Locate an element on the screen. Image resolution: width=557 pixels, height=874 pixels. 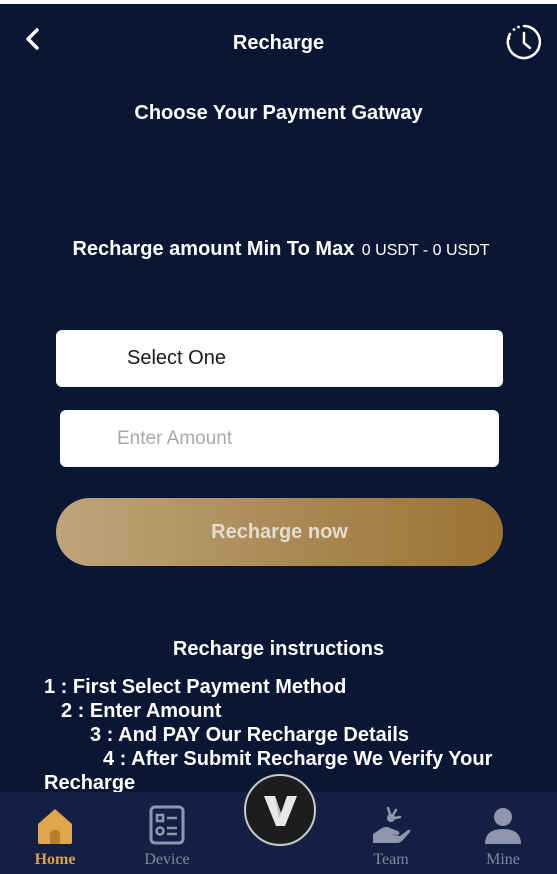
history-clock-icon is located at coordinates (524, 42).